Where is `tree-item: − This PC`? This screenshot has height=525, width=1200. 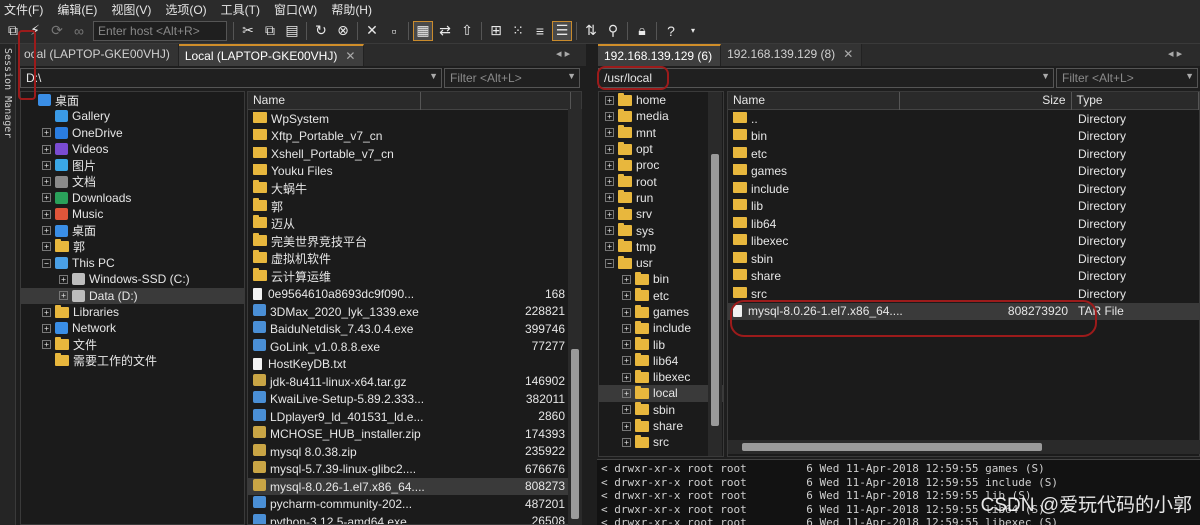
tree-item: − This PC is located at coordinates (132, 263).